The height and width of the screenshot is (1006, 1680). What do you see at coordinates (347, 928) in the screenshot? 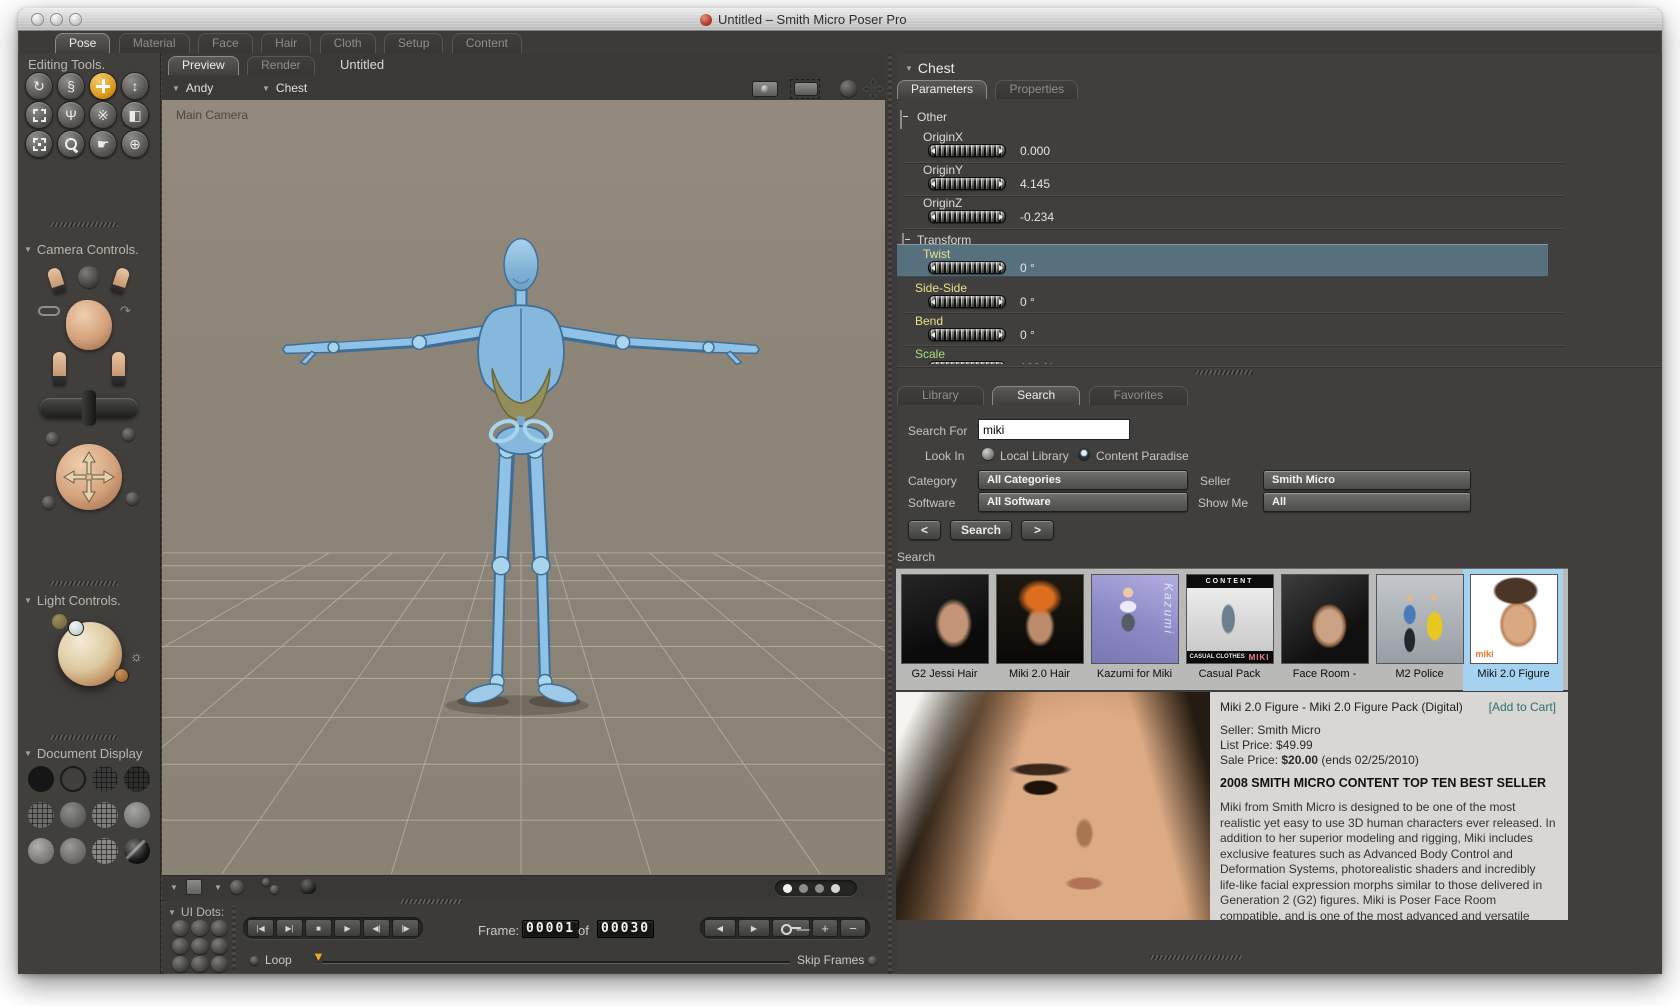
I see `play-button: ▶` at bounding box center [347, 928].